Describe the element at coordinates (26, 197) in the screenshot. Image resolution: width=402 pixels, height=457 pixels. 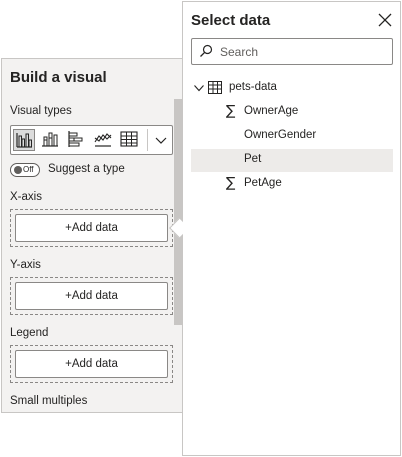
I see `x-axis-label: X-axis` at that location.